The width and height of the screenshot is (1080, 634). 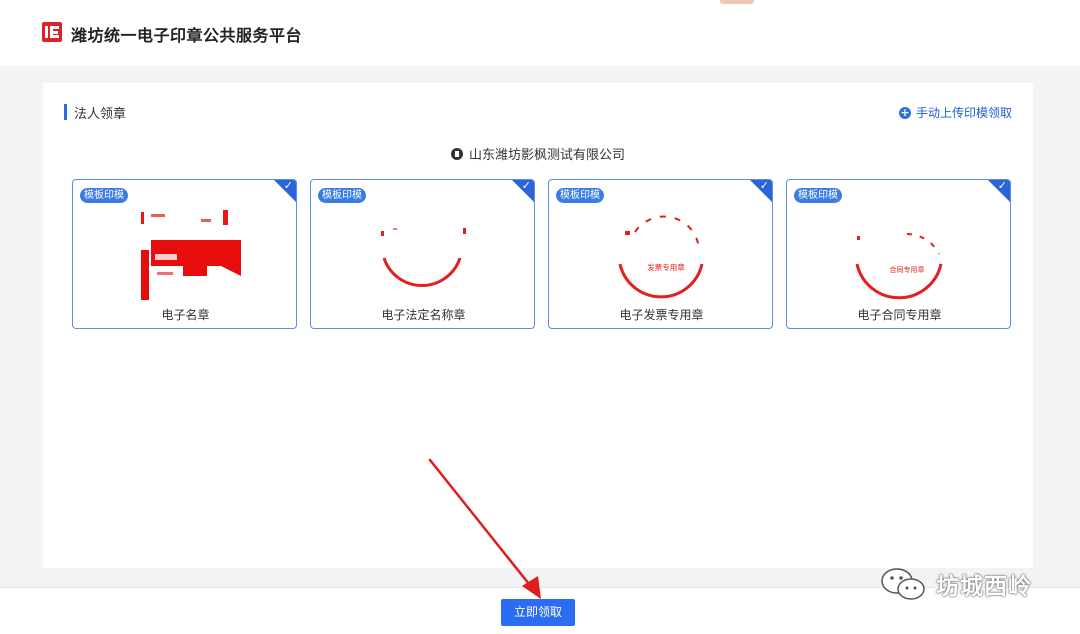 I want to click on seal-card-label: 电子合同专用章, so click(x=899, y=315).